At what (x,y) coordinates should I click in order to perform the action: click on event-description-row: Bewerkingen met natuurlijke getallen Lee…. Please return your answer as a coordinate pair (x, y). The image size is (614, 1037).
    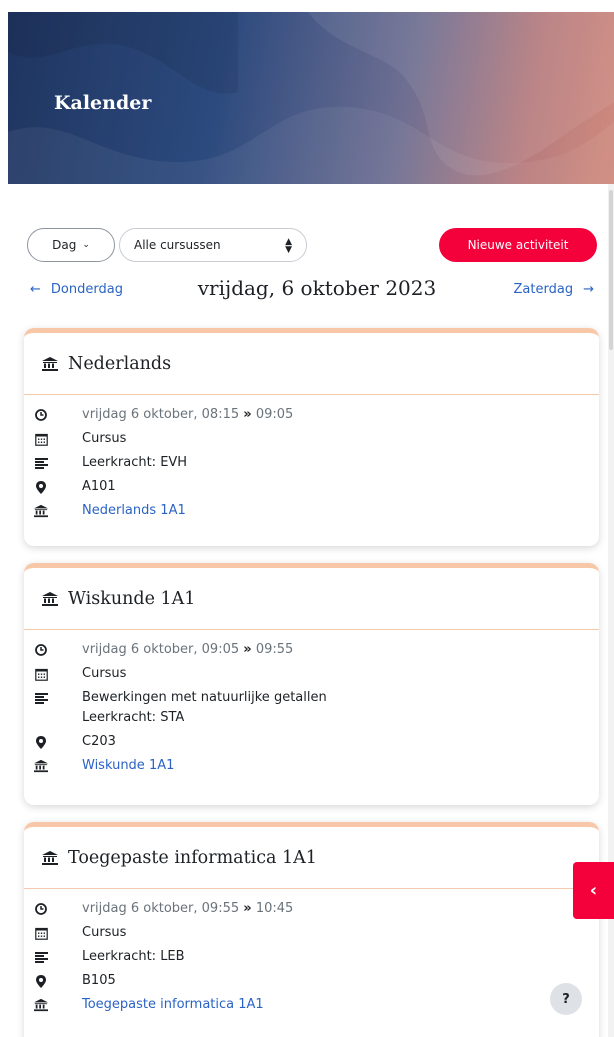
    Looking at the image, I should click on (311, 708).